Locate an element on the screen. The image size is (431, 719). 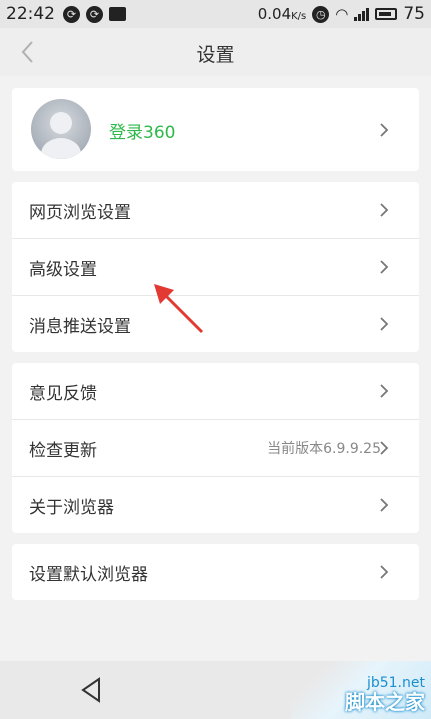
avatar is located at coordinates (61, 129).